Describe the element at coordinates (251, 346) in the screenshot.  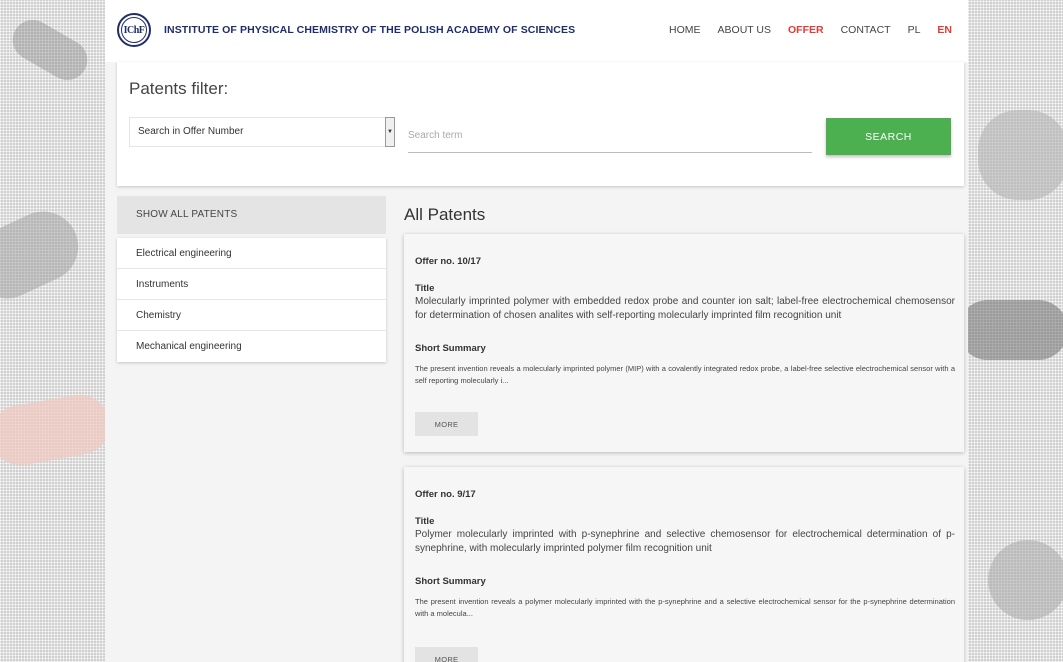
I see `category-item-mechanical-engineering: Mechanical engineering` at that location.